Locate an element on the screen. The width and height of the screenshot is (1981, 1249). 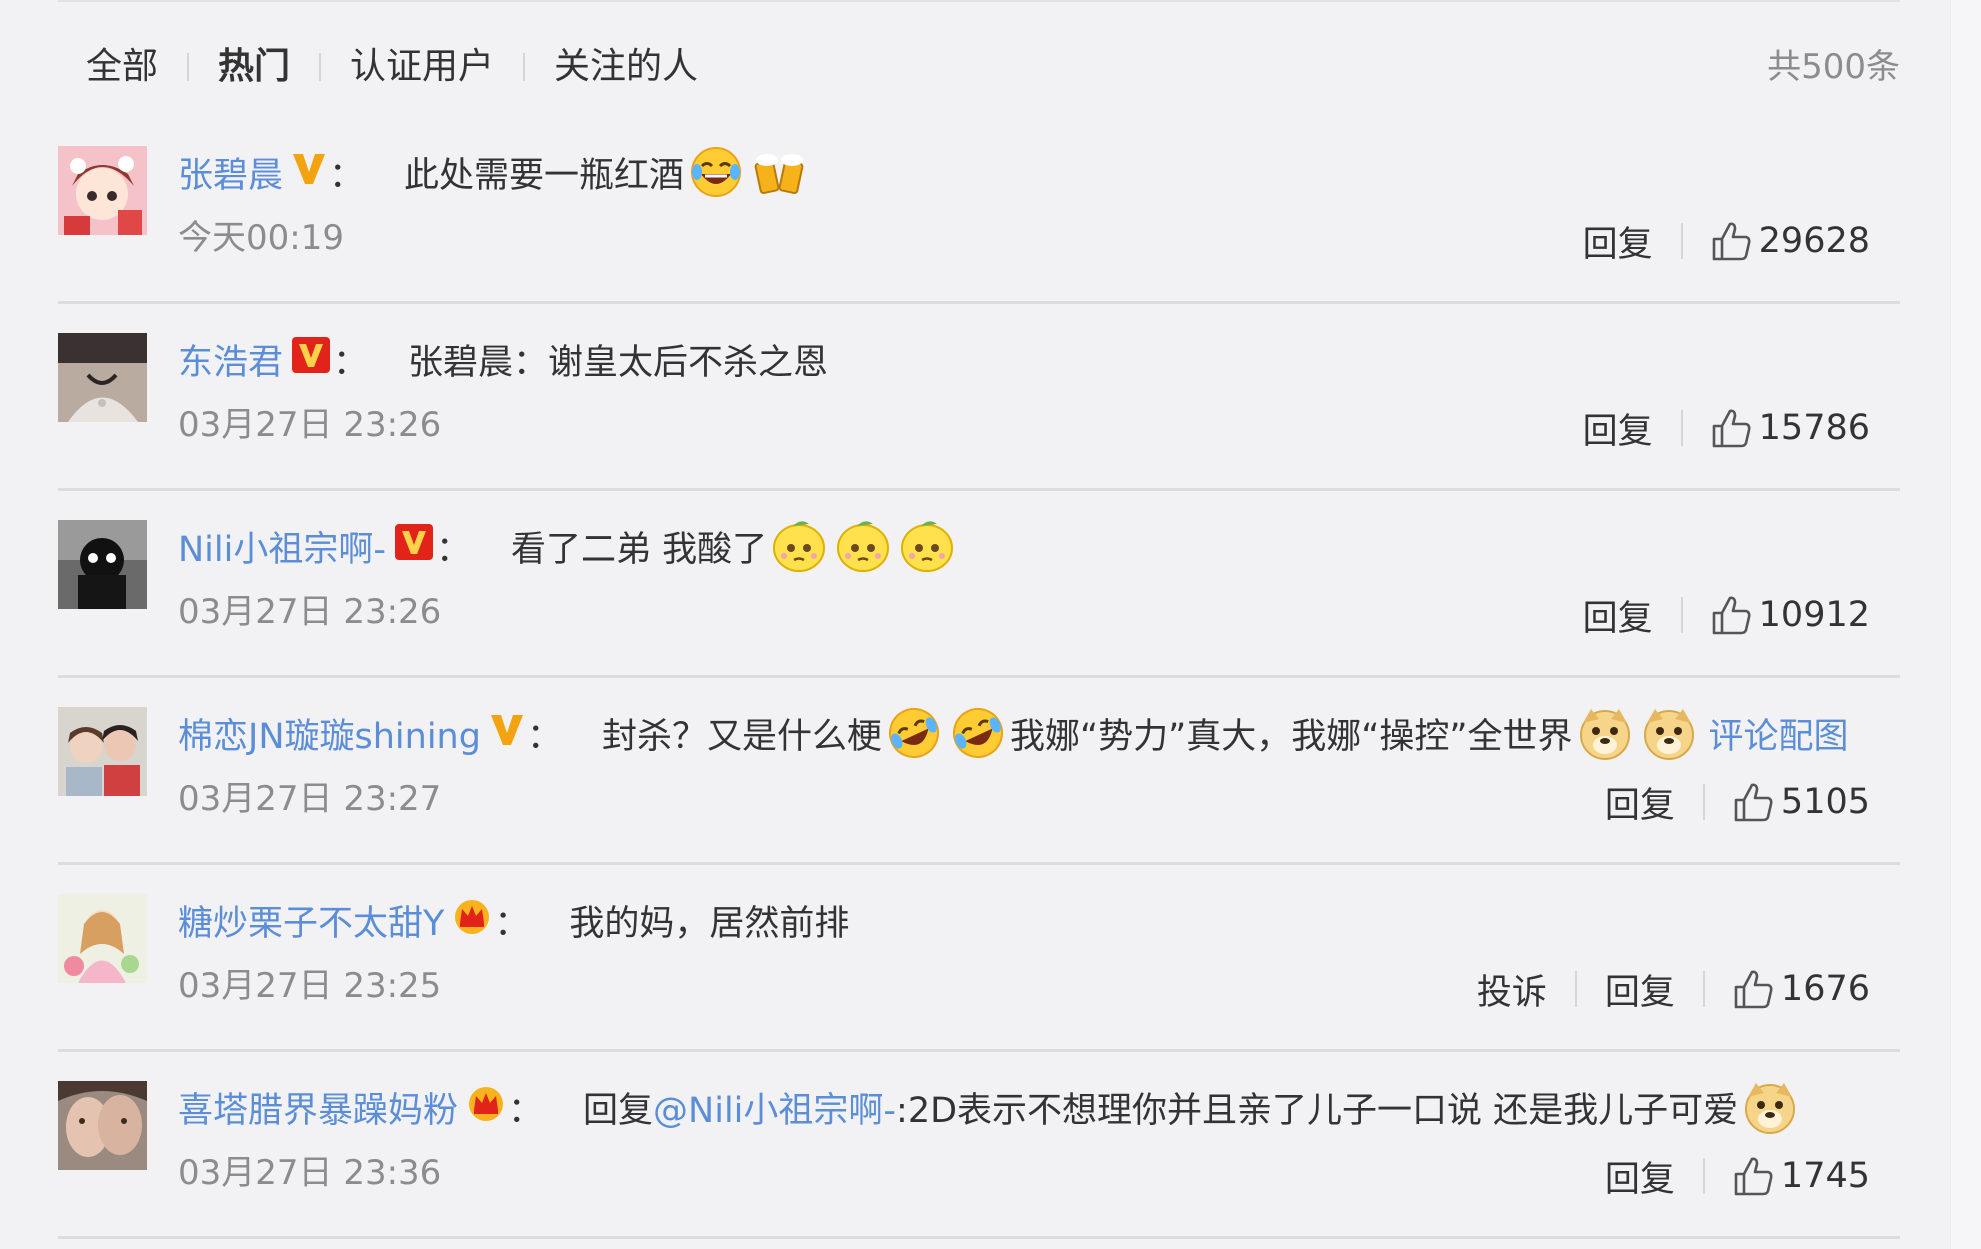
tab-verified-users: 认证用户 is located at coordinates (422, 67).